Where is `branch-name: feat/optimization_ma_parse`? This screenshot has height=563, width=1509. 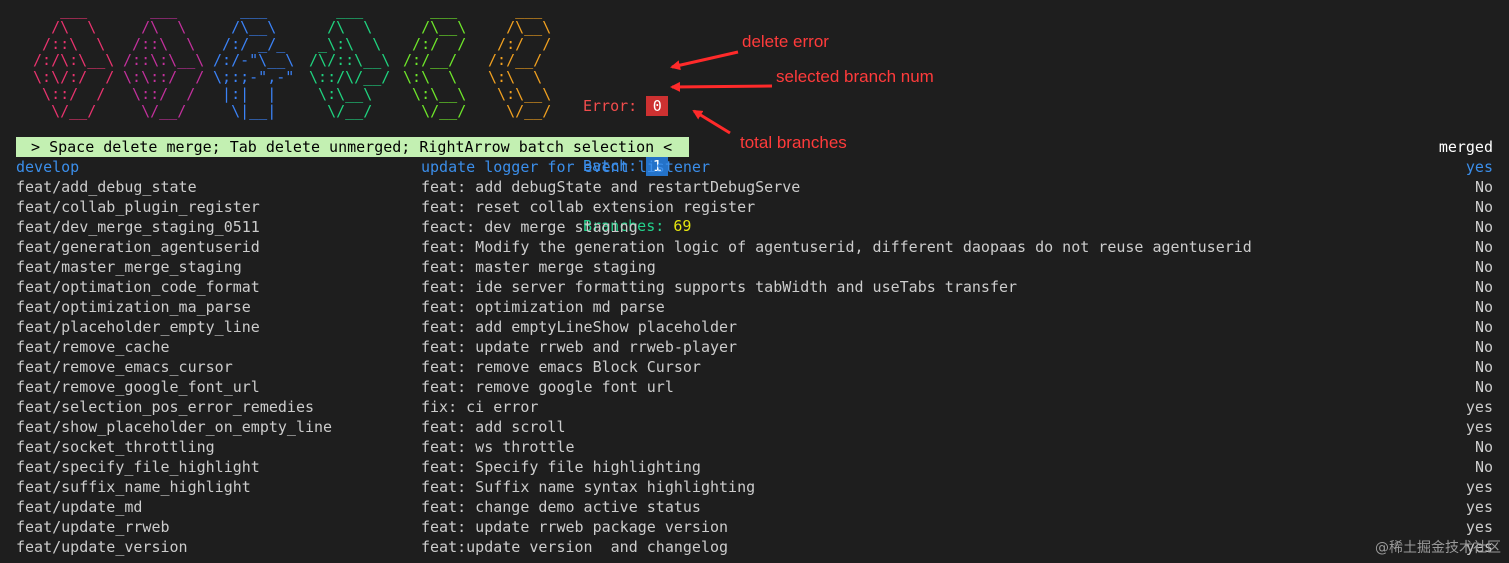
branch-name: feat/optimization_ma_parse is located at coordinates (133, 307).